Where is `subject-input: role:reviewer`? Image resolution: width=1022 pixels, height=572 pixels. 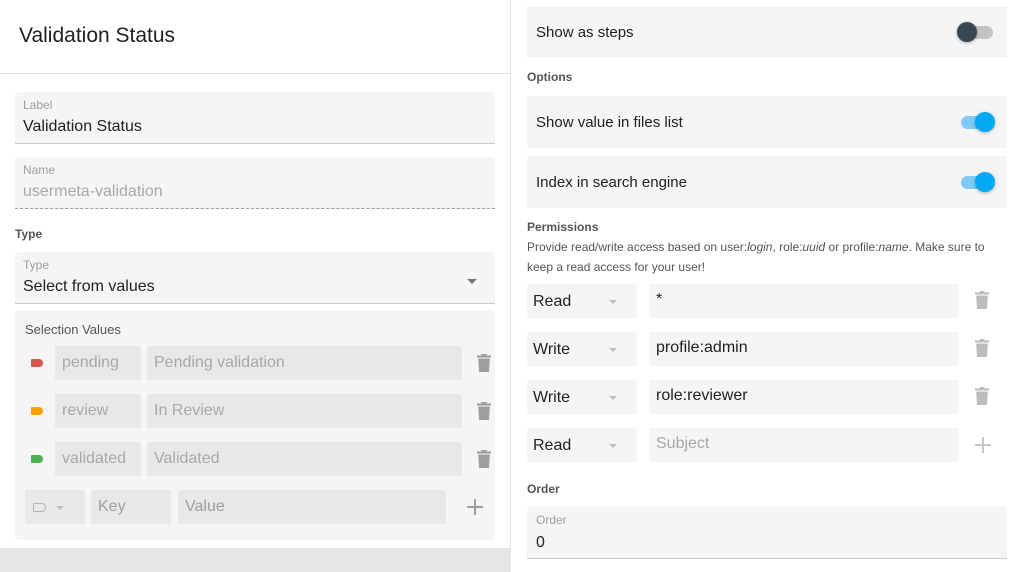 subject-input: role:reviewer is located at coordinates (804, 397).